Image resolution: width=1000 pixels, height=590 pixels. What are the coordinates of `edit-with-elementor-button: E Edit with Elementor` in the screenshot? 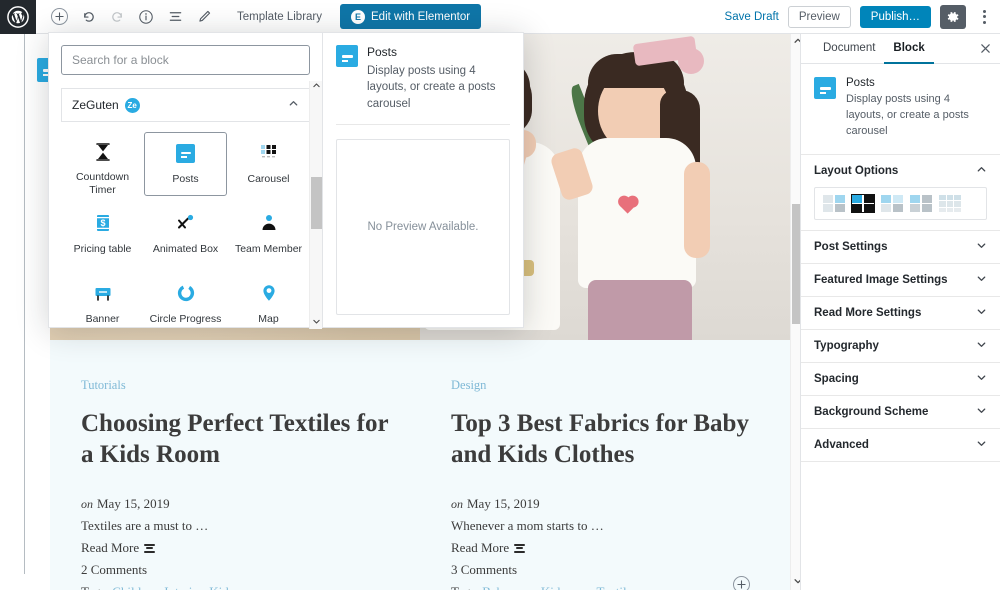 It's located at (411, 16).